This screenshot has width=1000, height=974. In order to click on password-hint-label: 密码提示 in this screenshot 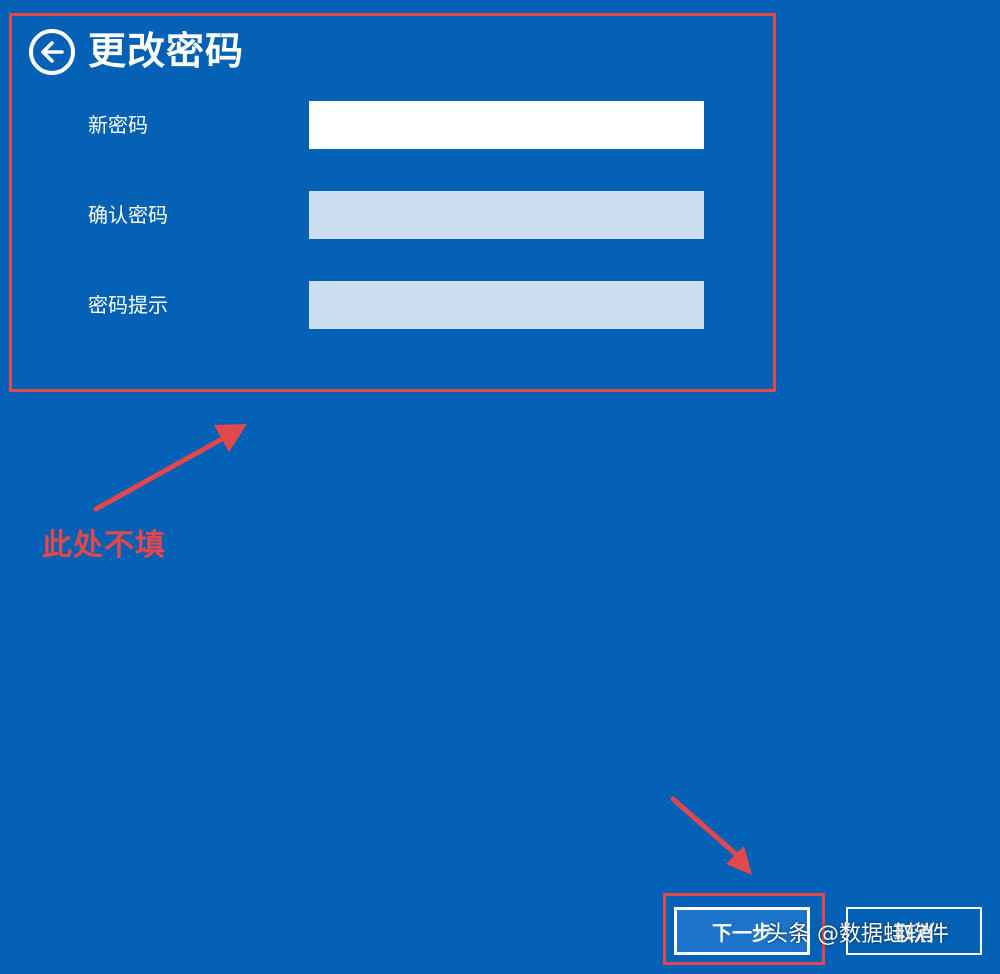, I will do `click(128, 305)`.